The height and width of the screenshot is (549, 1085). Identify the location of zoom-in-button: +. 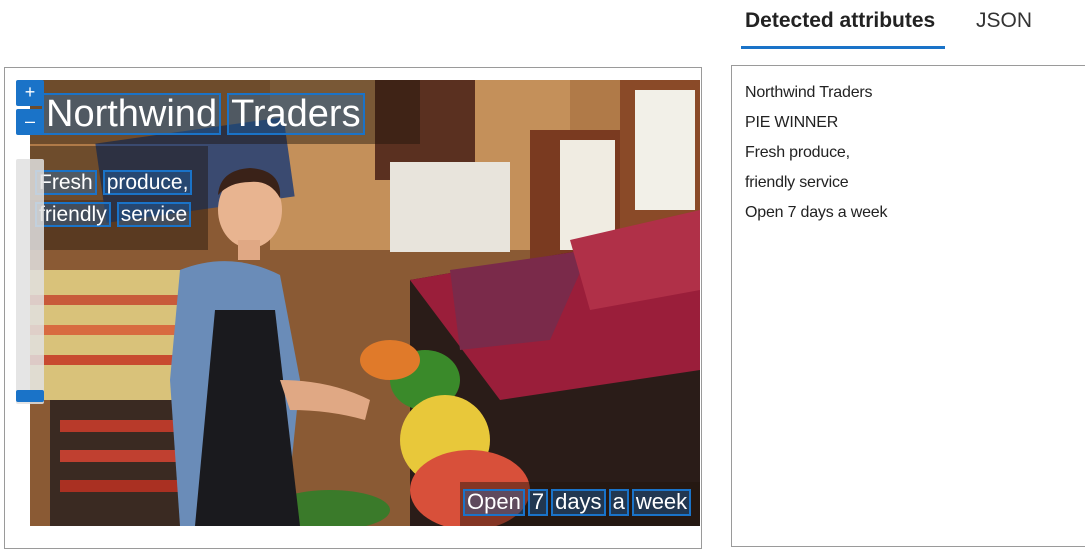
(30, 93).